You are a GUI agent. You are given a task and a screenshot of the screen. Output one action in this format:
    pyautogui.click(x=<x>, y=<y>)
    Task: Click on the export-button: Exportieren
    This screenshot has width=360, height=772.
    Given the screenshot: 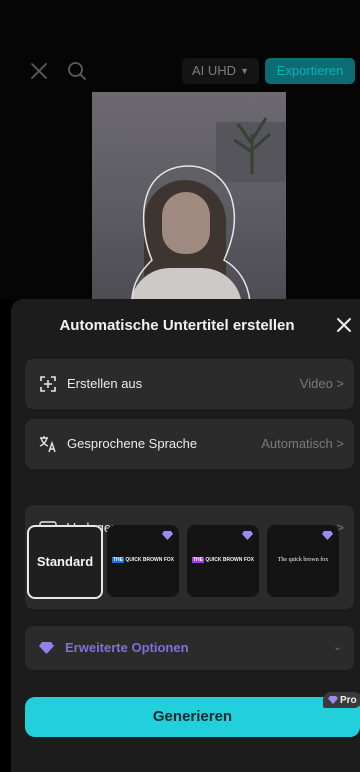 What is the action you would take?
    pyautogui.click(x=310, y=71)
    